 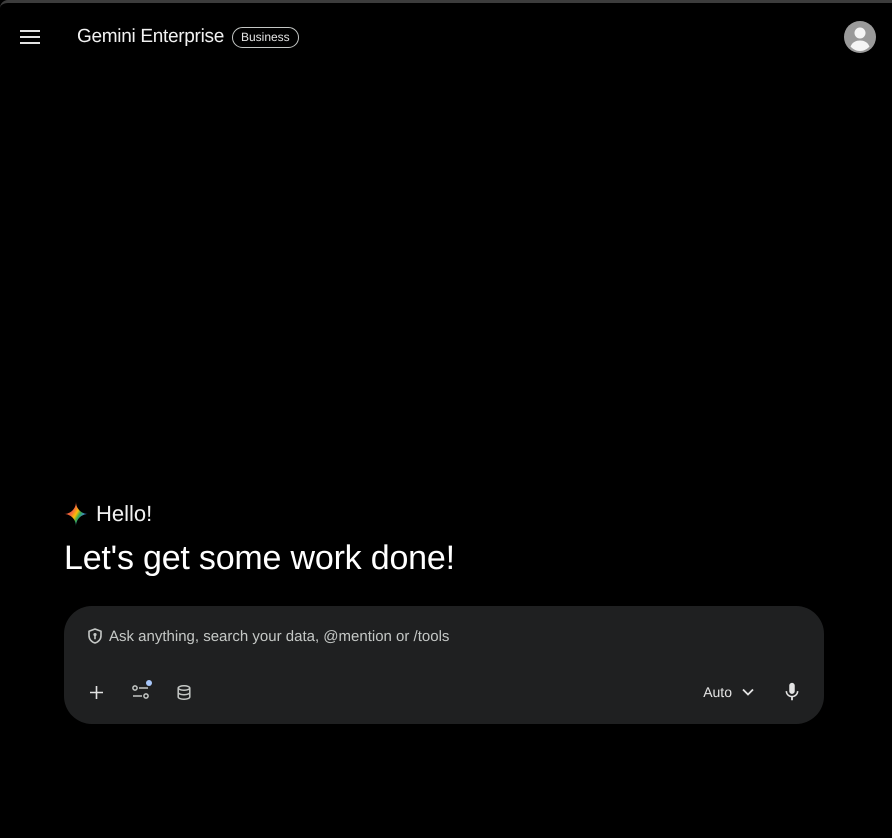 What do you see at coordinates (95, 636) in the screenshot?
I see `shield-icon` at bounding box center [95, 636].